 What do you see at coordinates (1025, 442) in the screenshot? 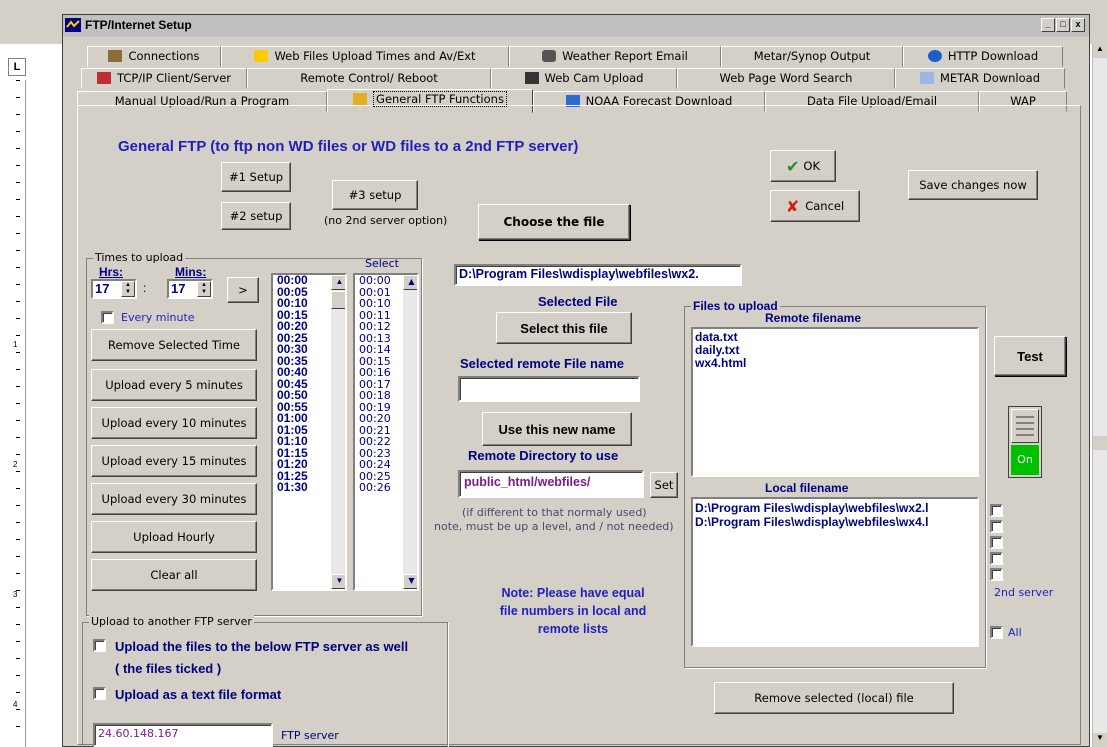
I see `on-off-switch: On` at bounding box center [1025, 442].